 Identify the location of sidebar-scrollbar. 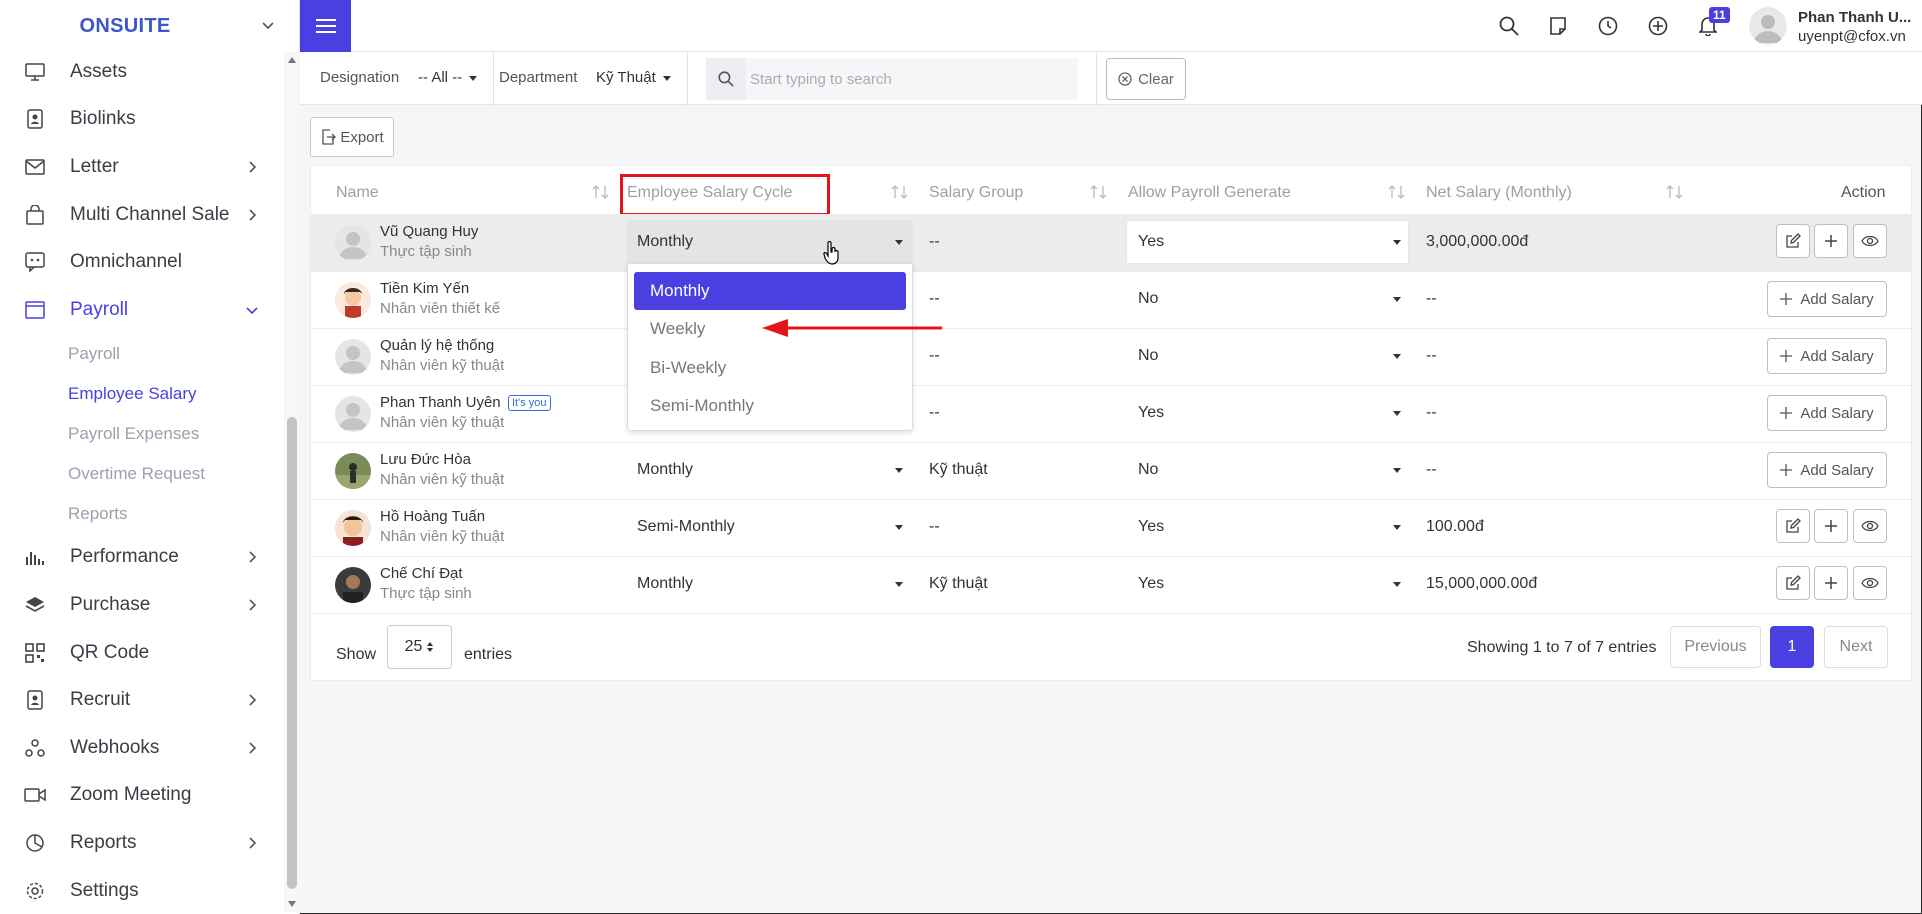
(292, 482).